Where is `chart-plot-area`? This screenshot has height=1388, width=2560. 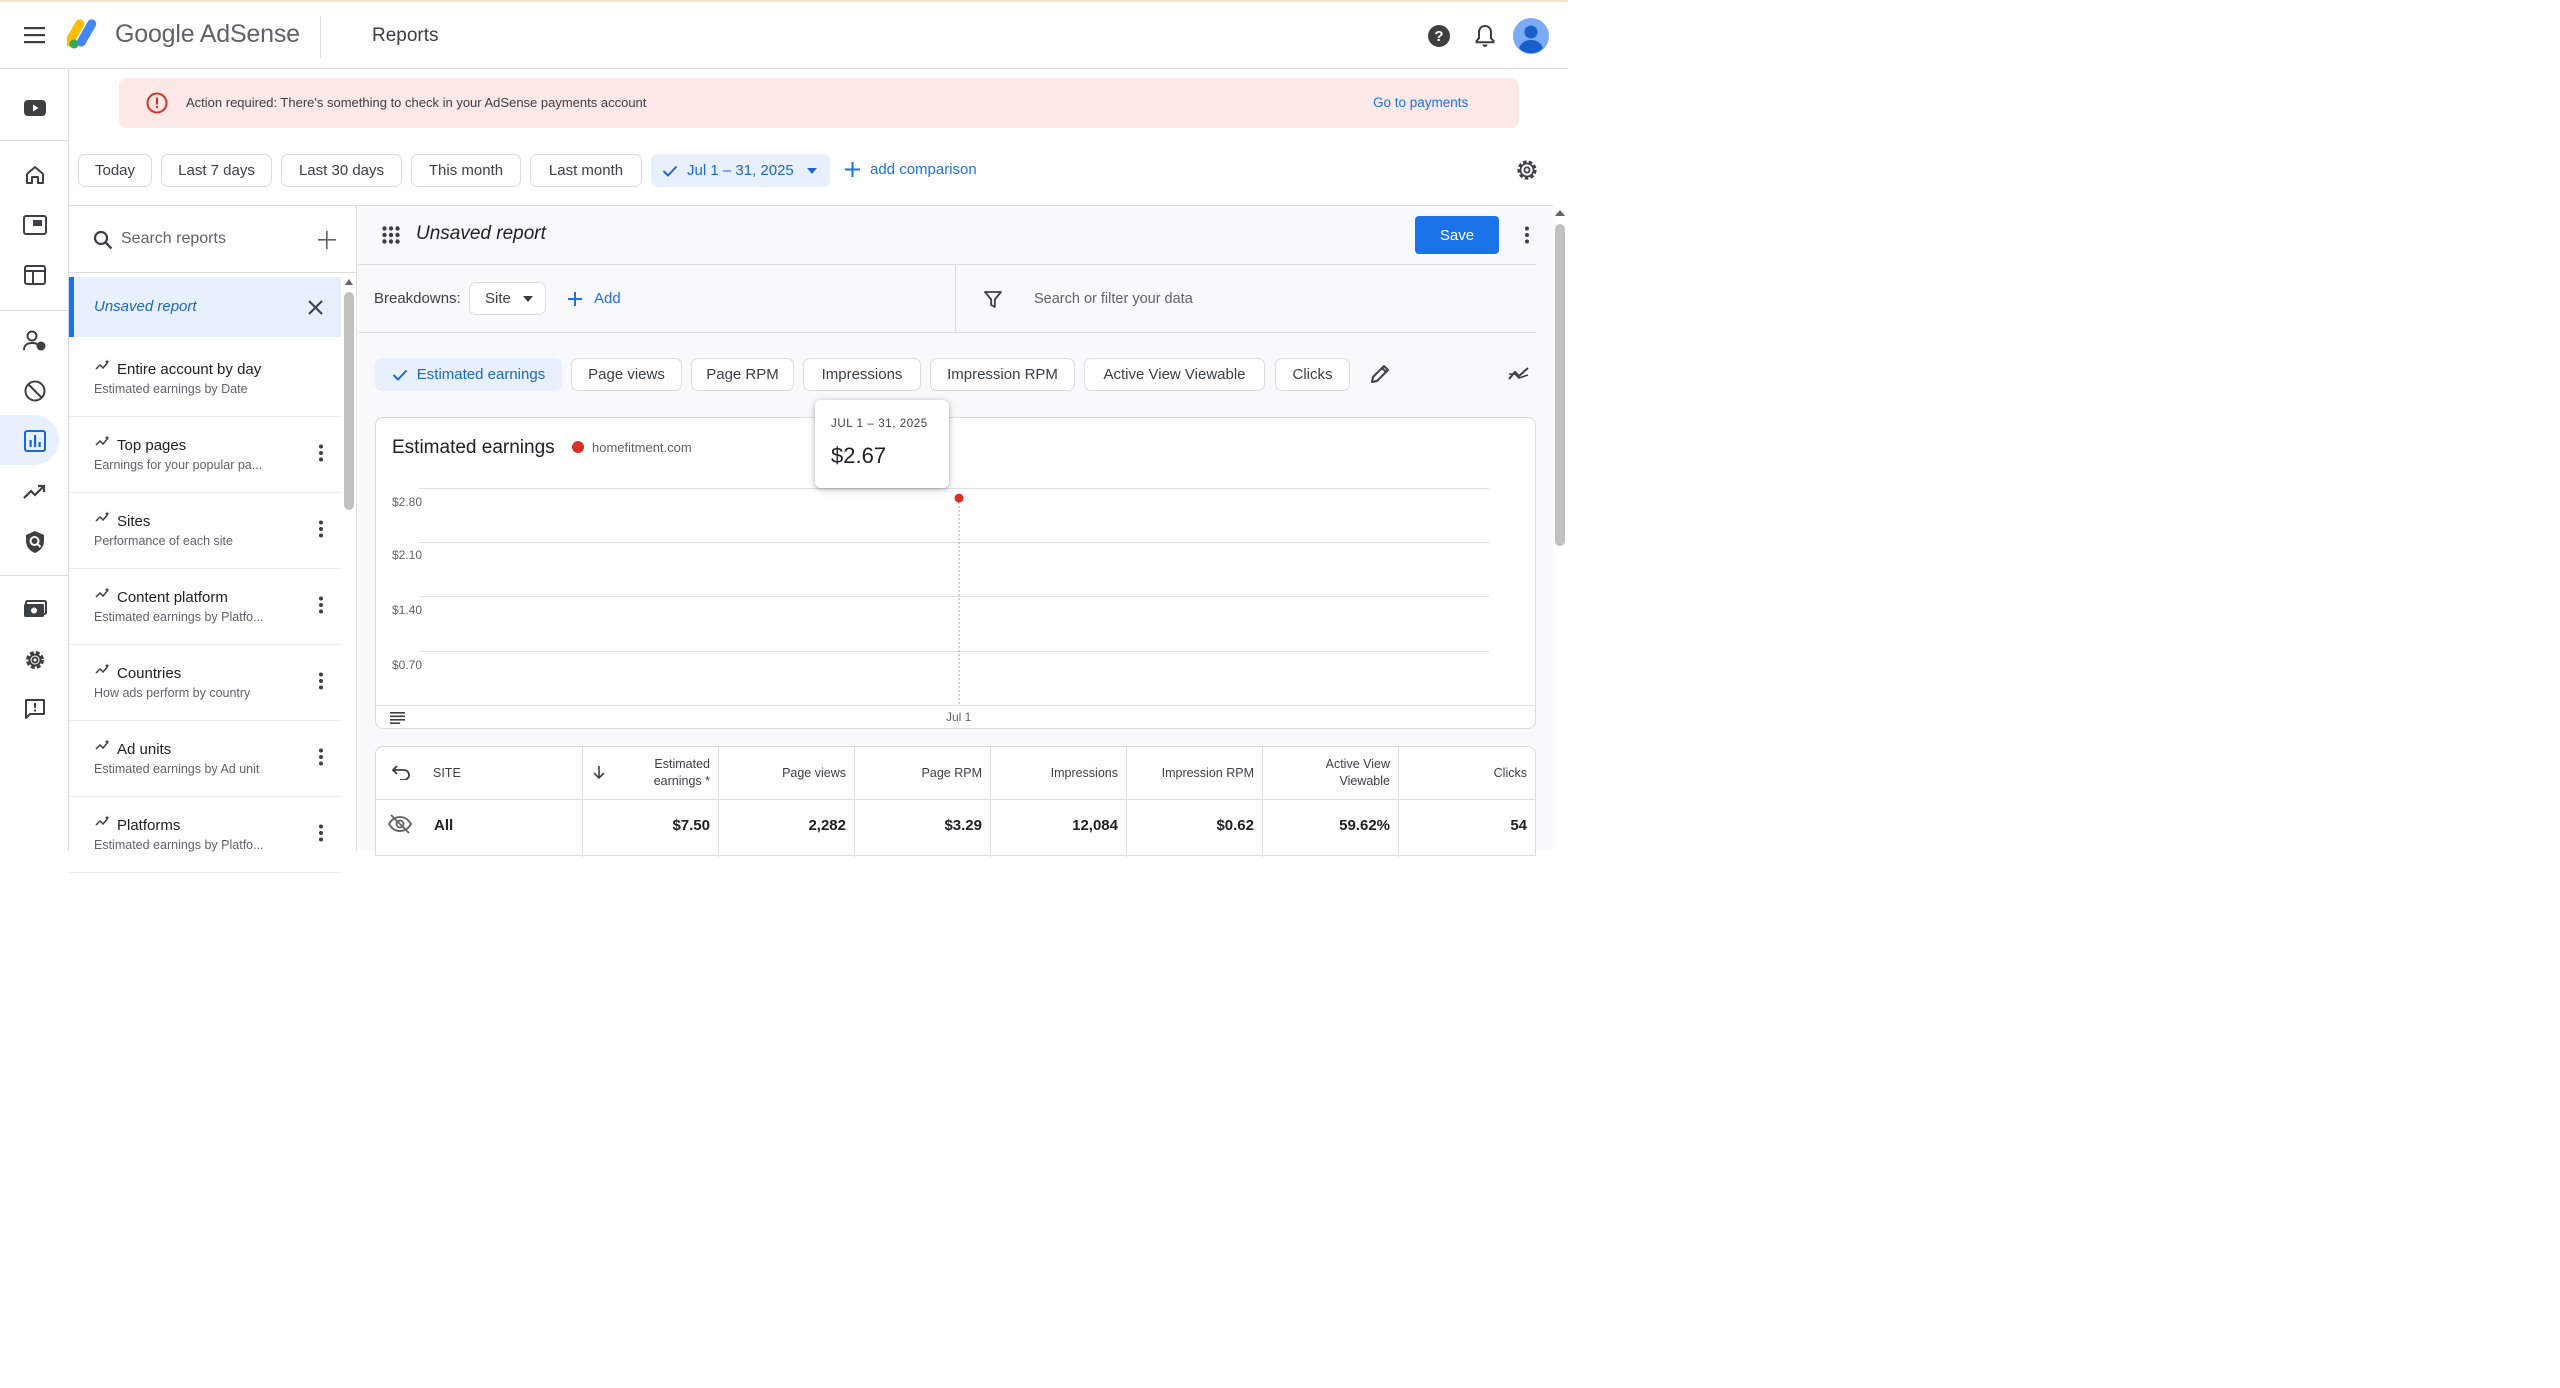
chart-plot-area is located at coordinates (954, 593).